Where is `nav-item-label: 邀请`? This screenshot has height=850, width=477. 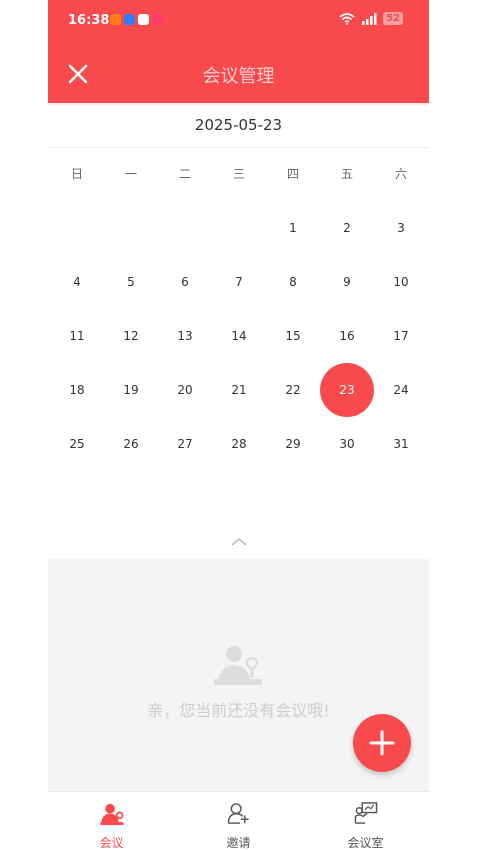 nav-item-label: 邀请 is located at coordinates (238, 843).